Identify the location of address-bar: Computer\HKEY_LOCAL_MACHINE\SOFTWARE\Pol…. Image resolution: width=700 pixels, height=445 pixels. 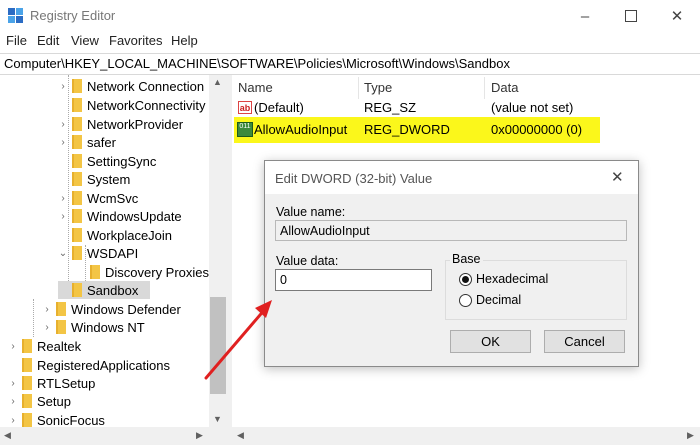
(350, 64).